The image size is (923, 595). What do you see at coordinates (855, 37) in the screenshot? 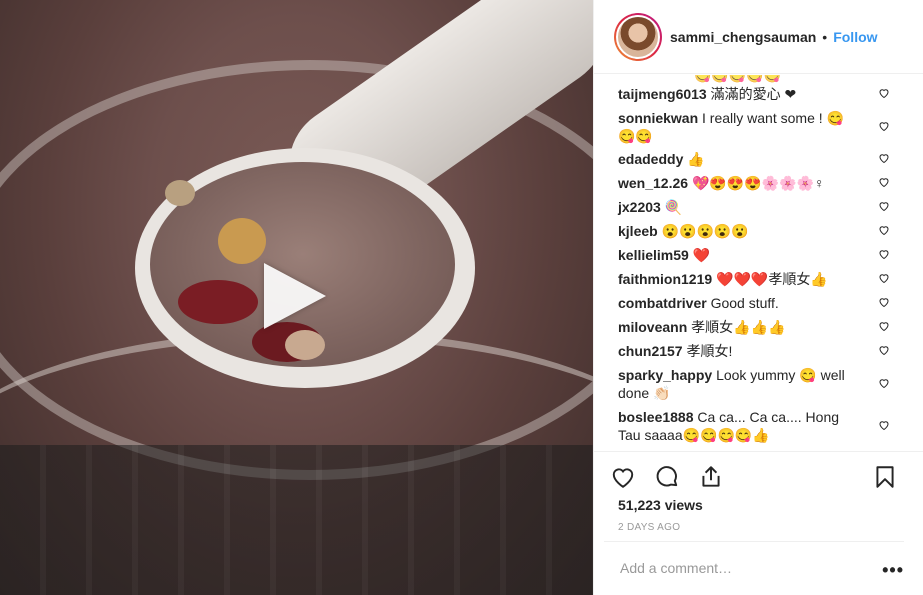
I see `follow-button: Follow` at bounding box center [855, 37].